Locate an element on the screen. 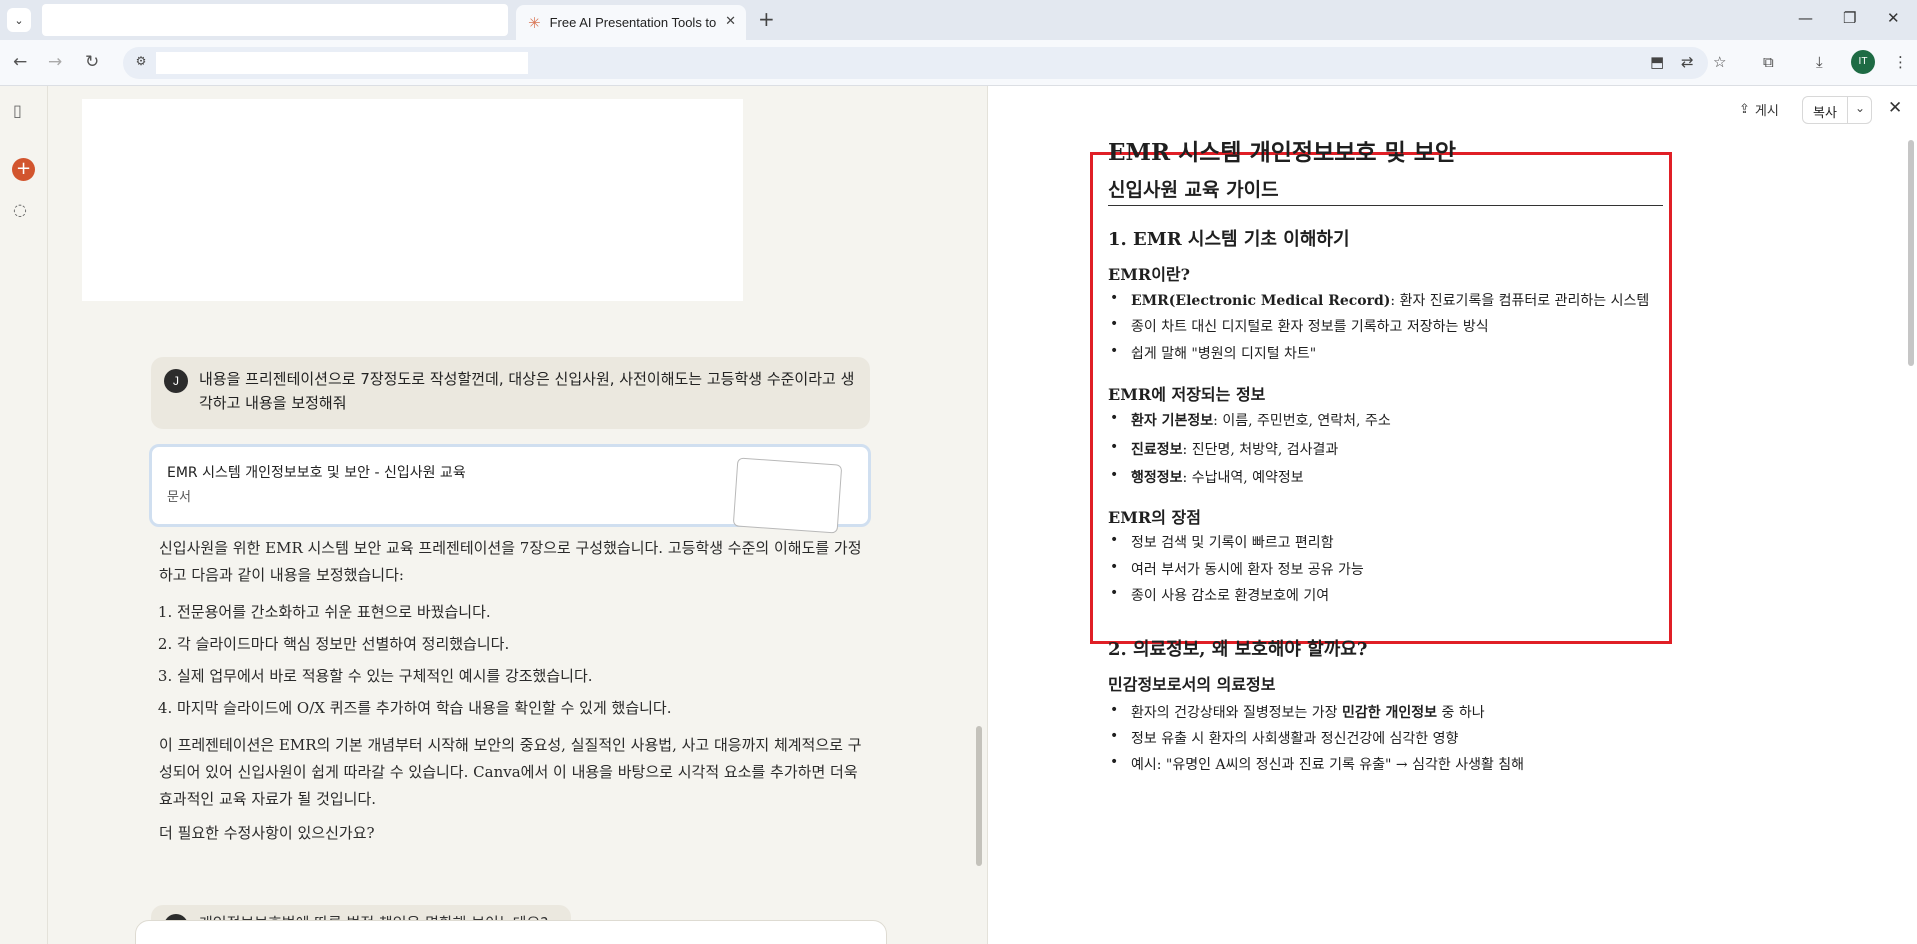  copy-button: 복사 ⌄ is located at coordinates (1837, 110).